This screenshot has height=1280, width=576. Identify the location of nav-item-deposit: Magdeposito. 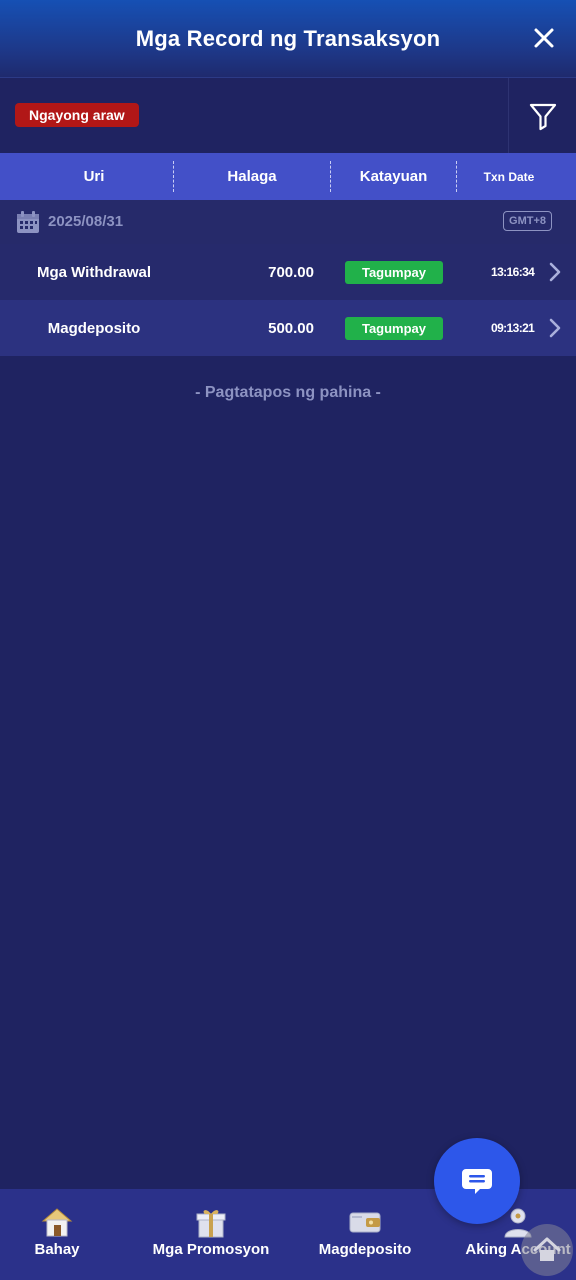
(365, 1234).